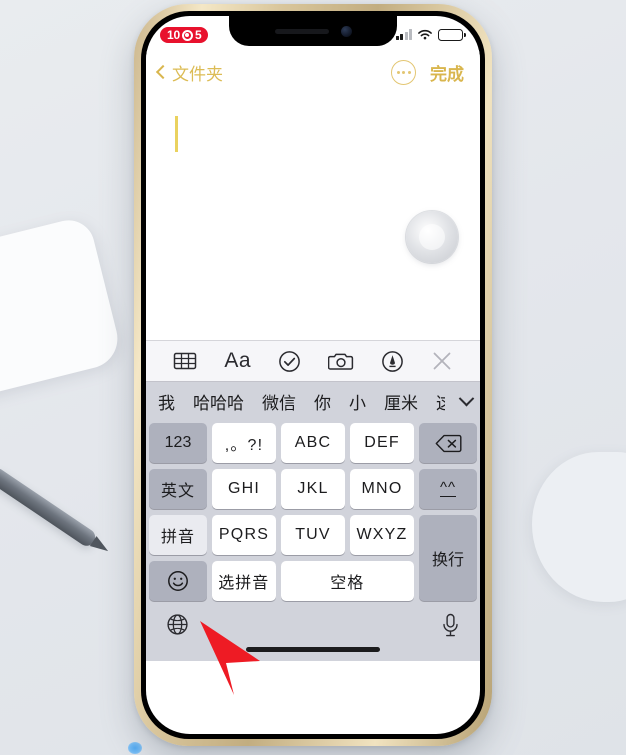  Describe the element at coordinates (279, 401) in the screenshot. I see `candidate-item: 微信` at that location.